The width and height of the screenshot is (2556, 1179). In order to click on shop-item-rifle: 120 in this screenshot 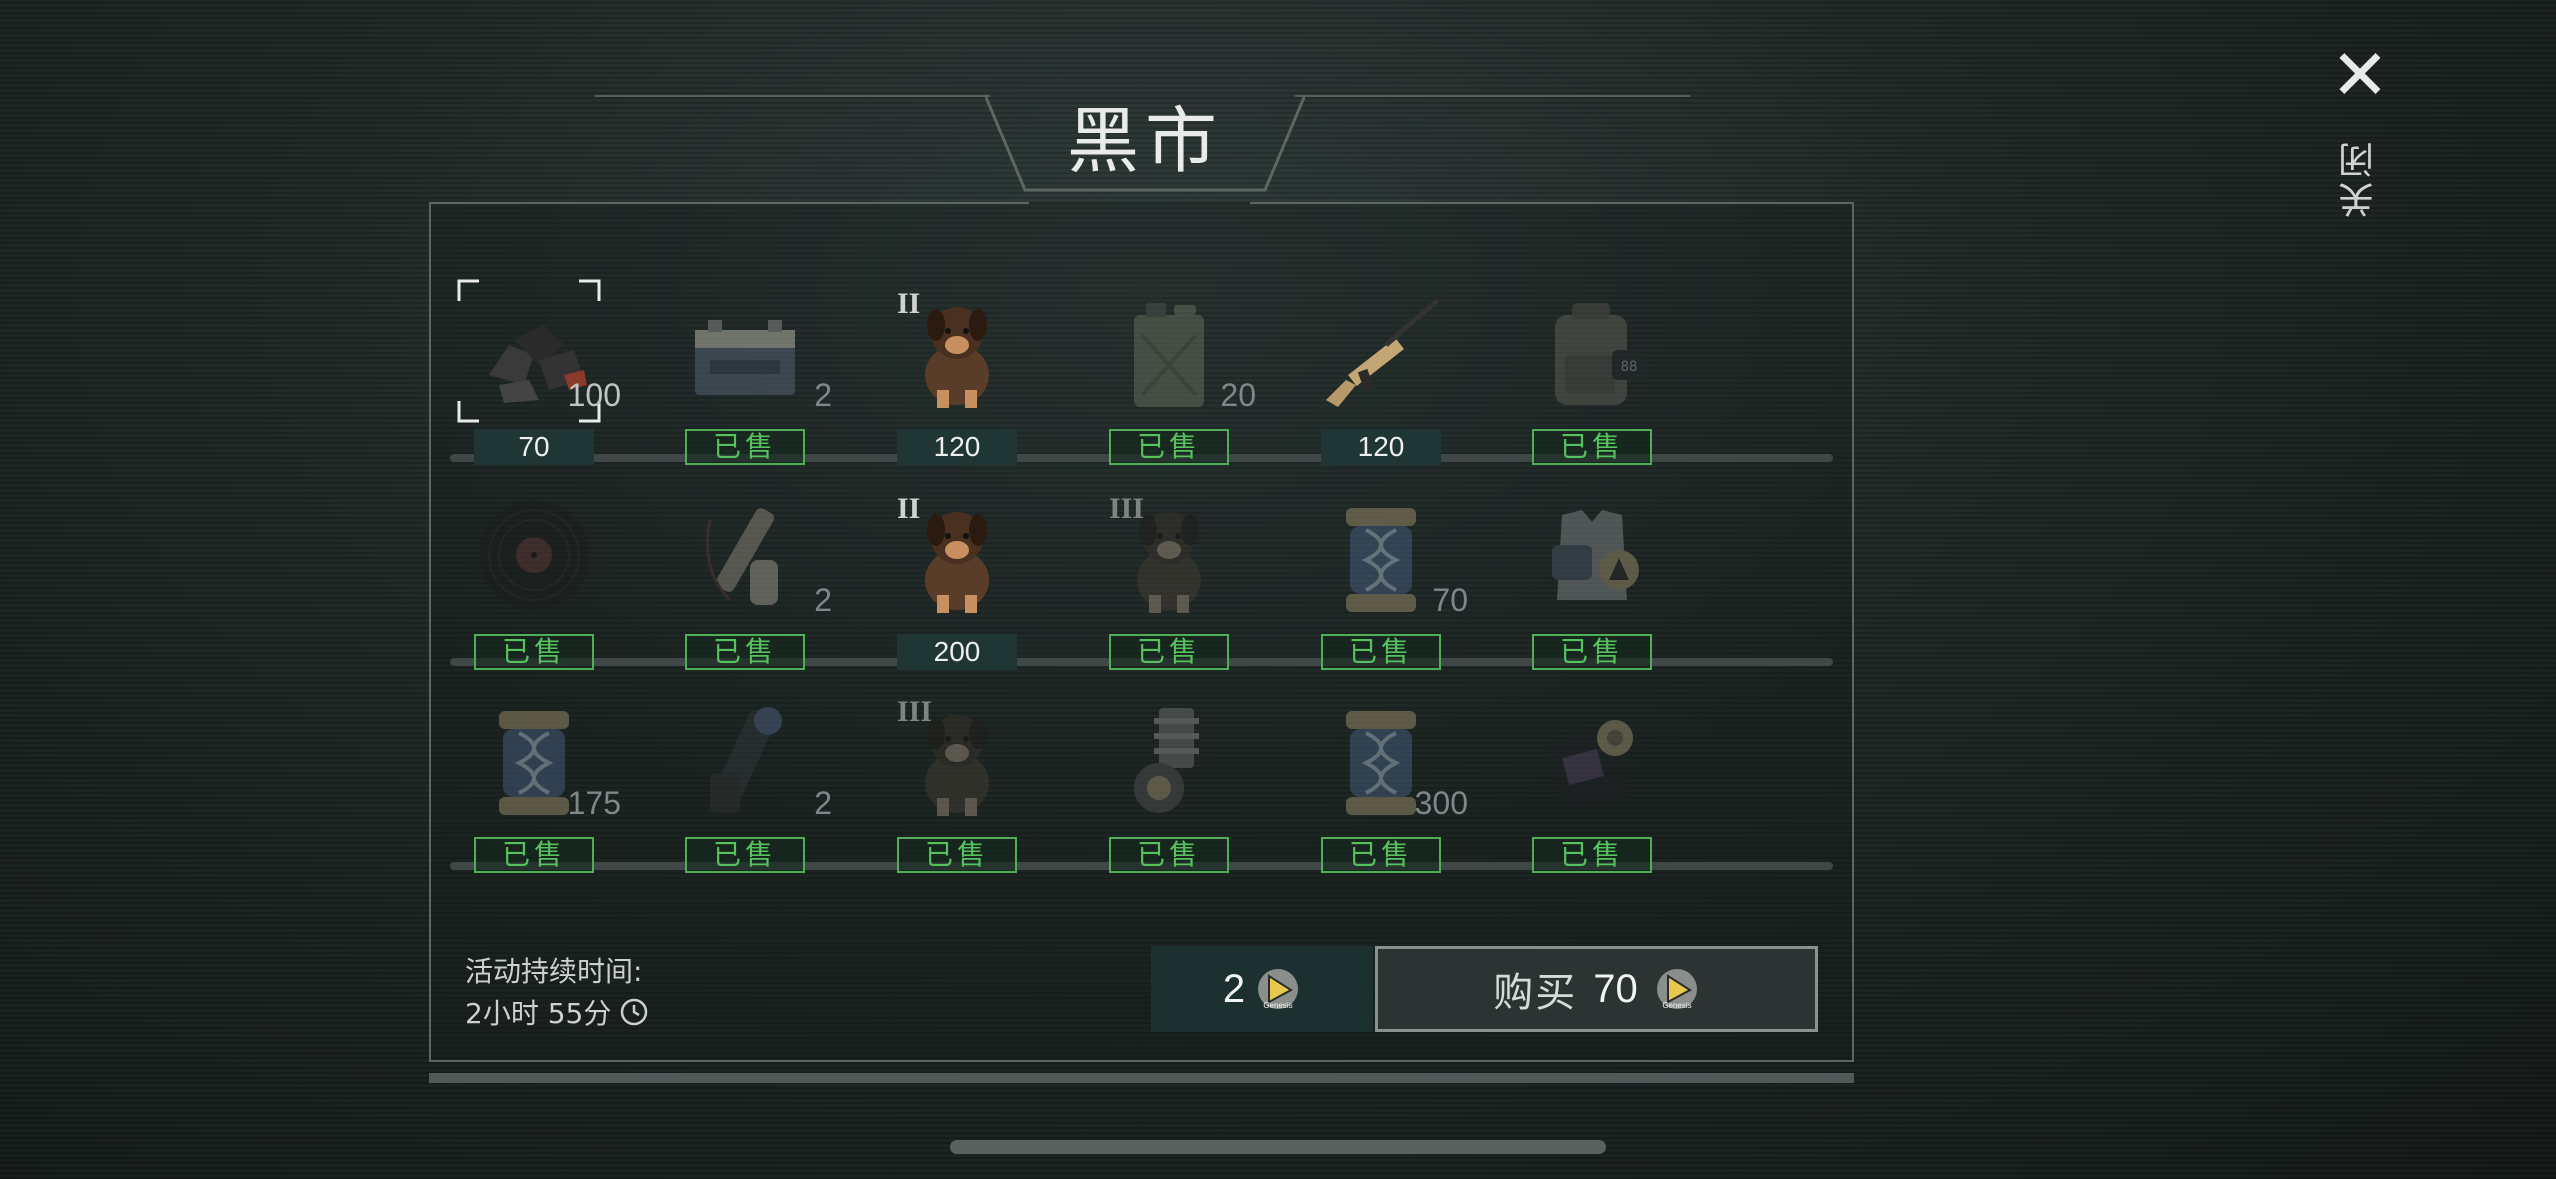, I will do `click(1381, 385)`.